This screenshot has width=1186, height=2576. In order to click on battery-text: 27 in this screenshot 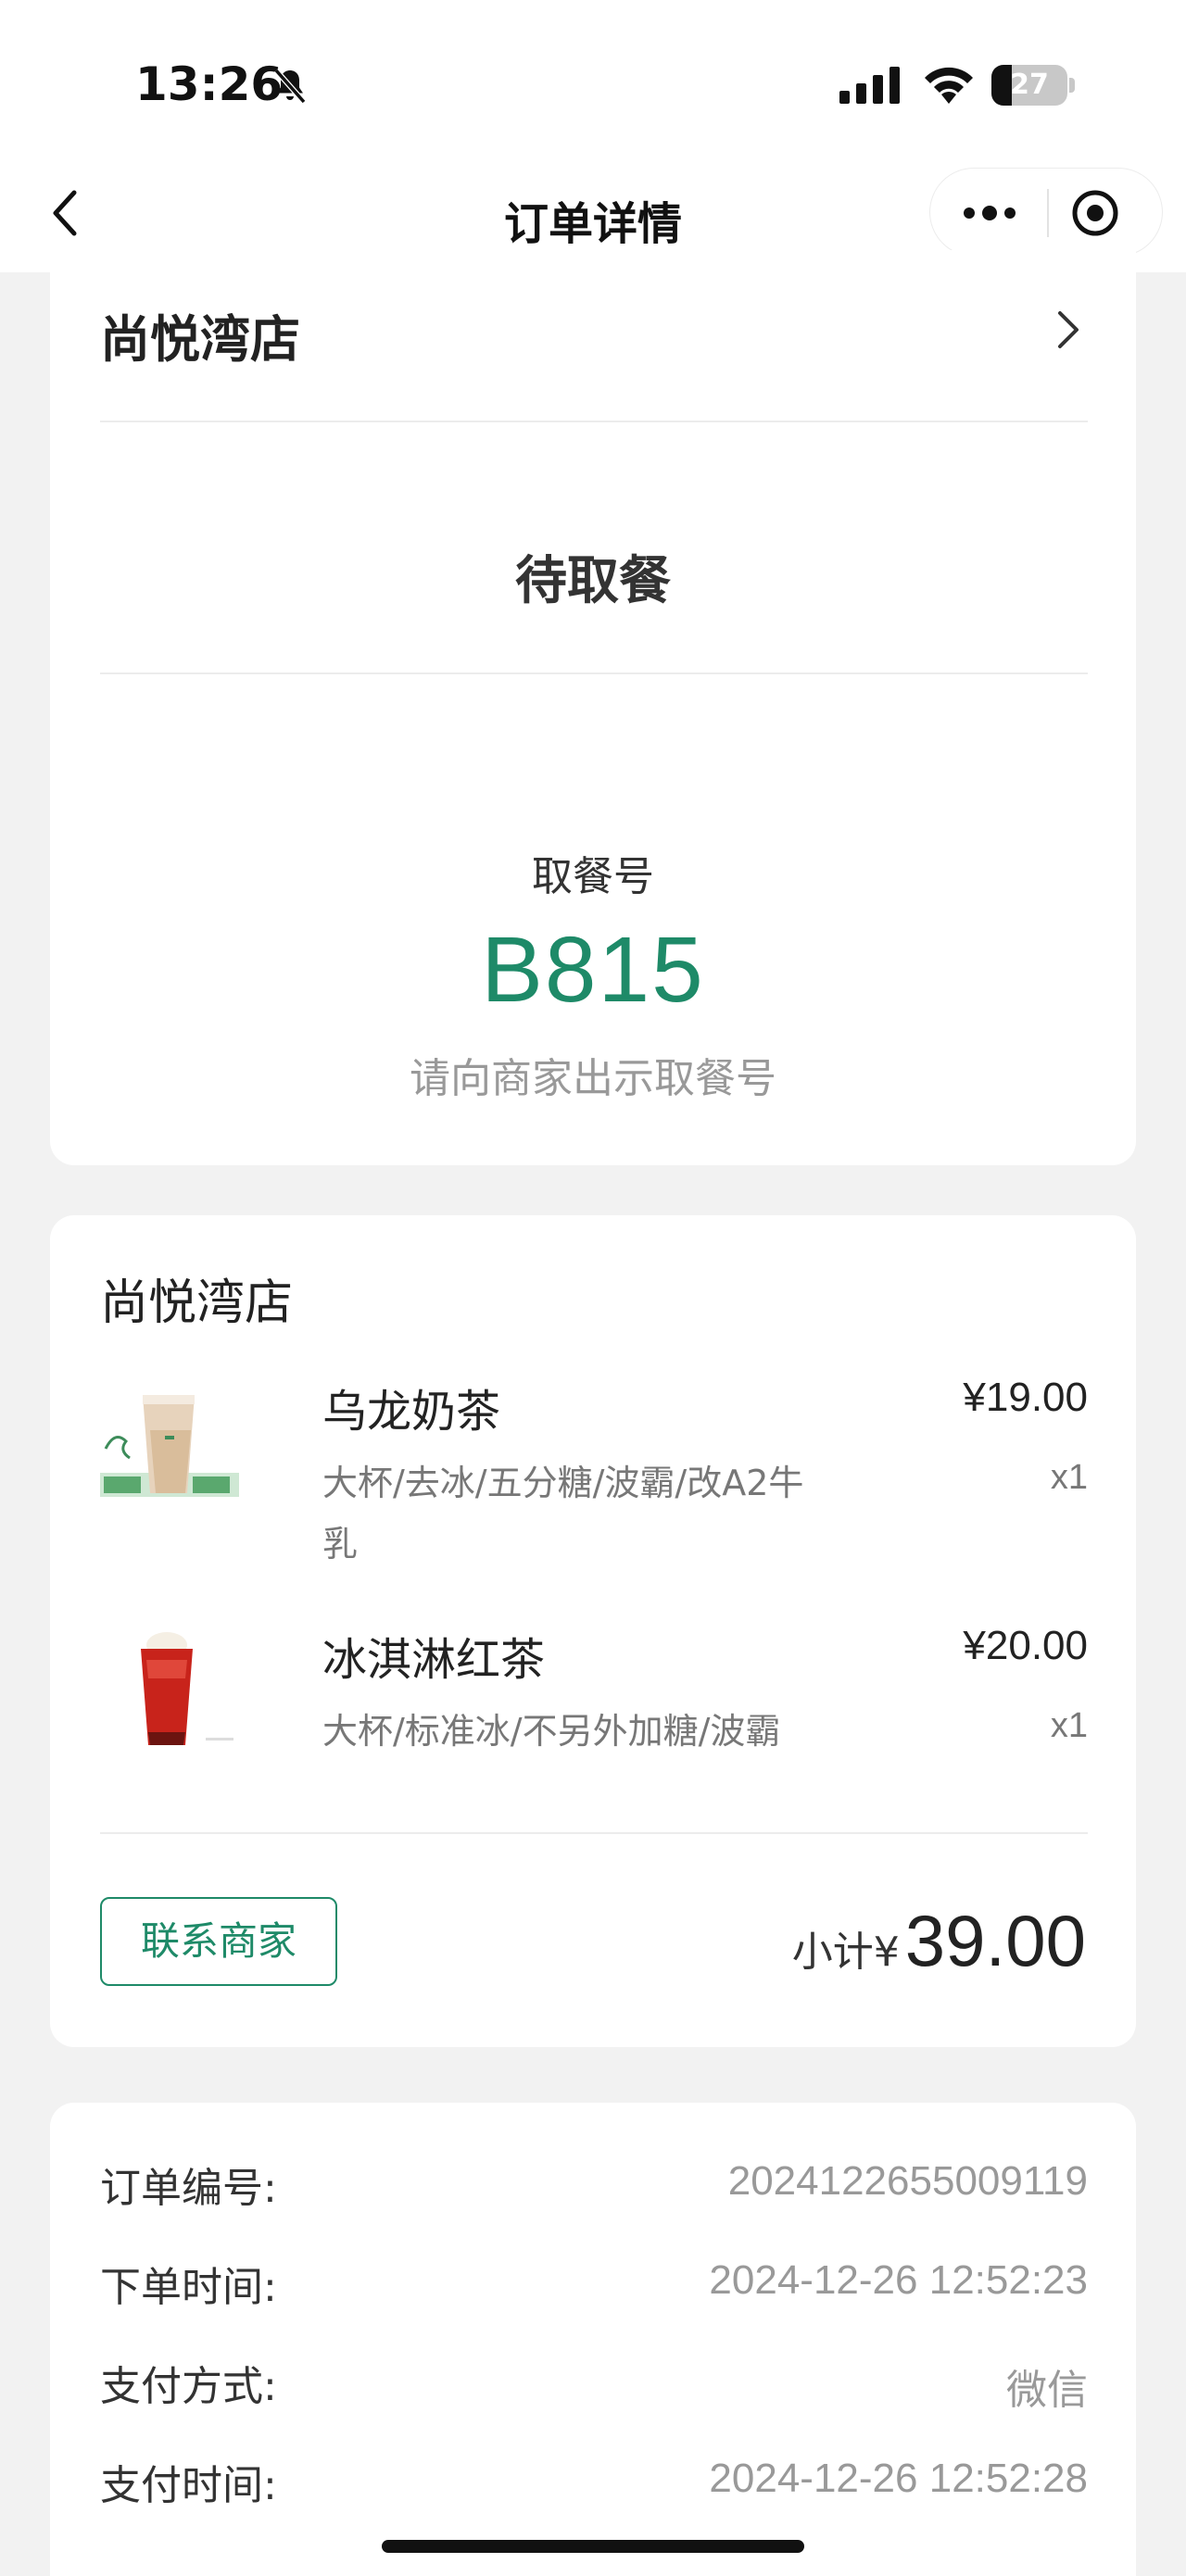, I will do `click(1029, 85)`.